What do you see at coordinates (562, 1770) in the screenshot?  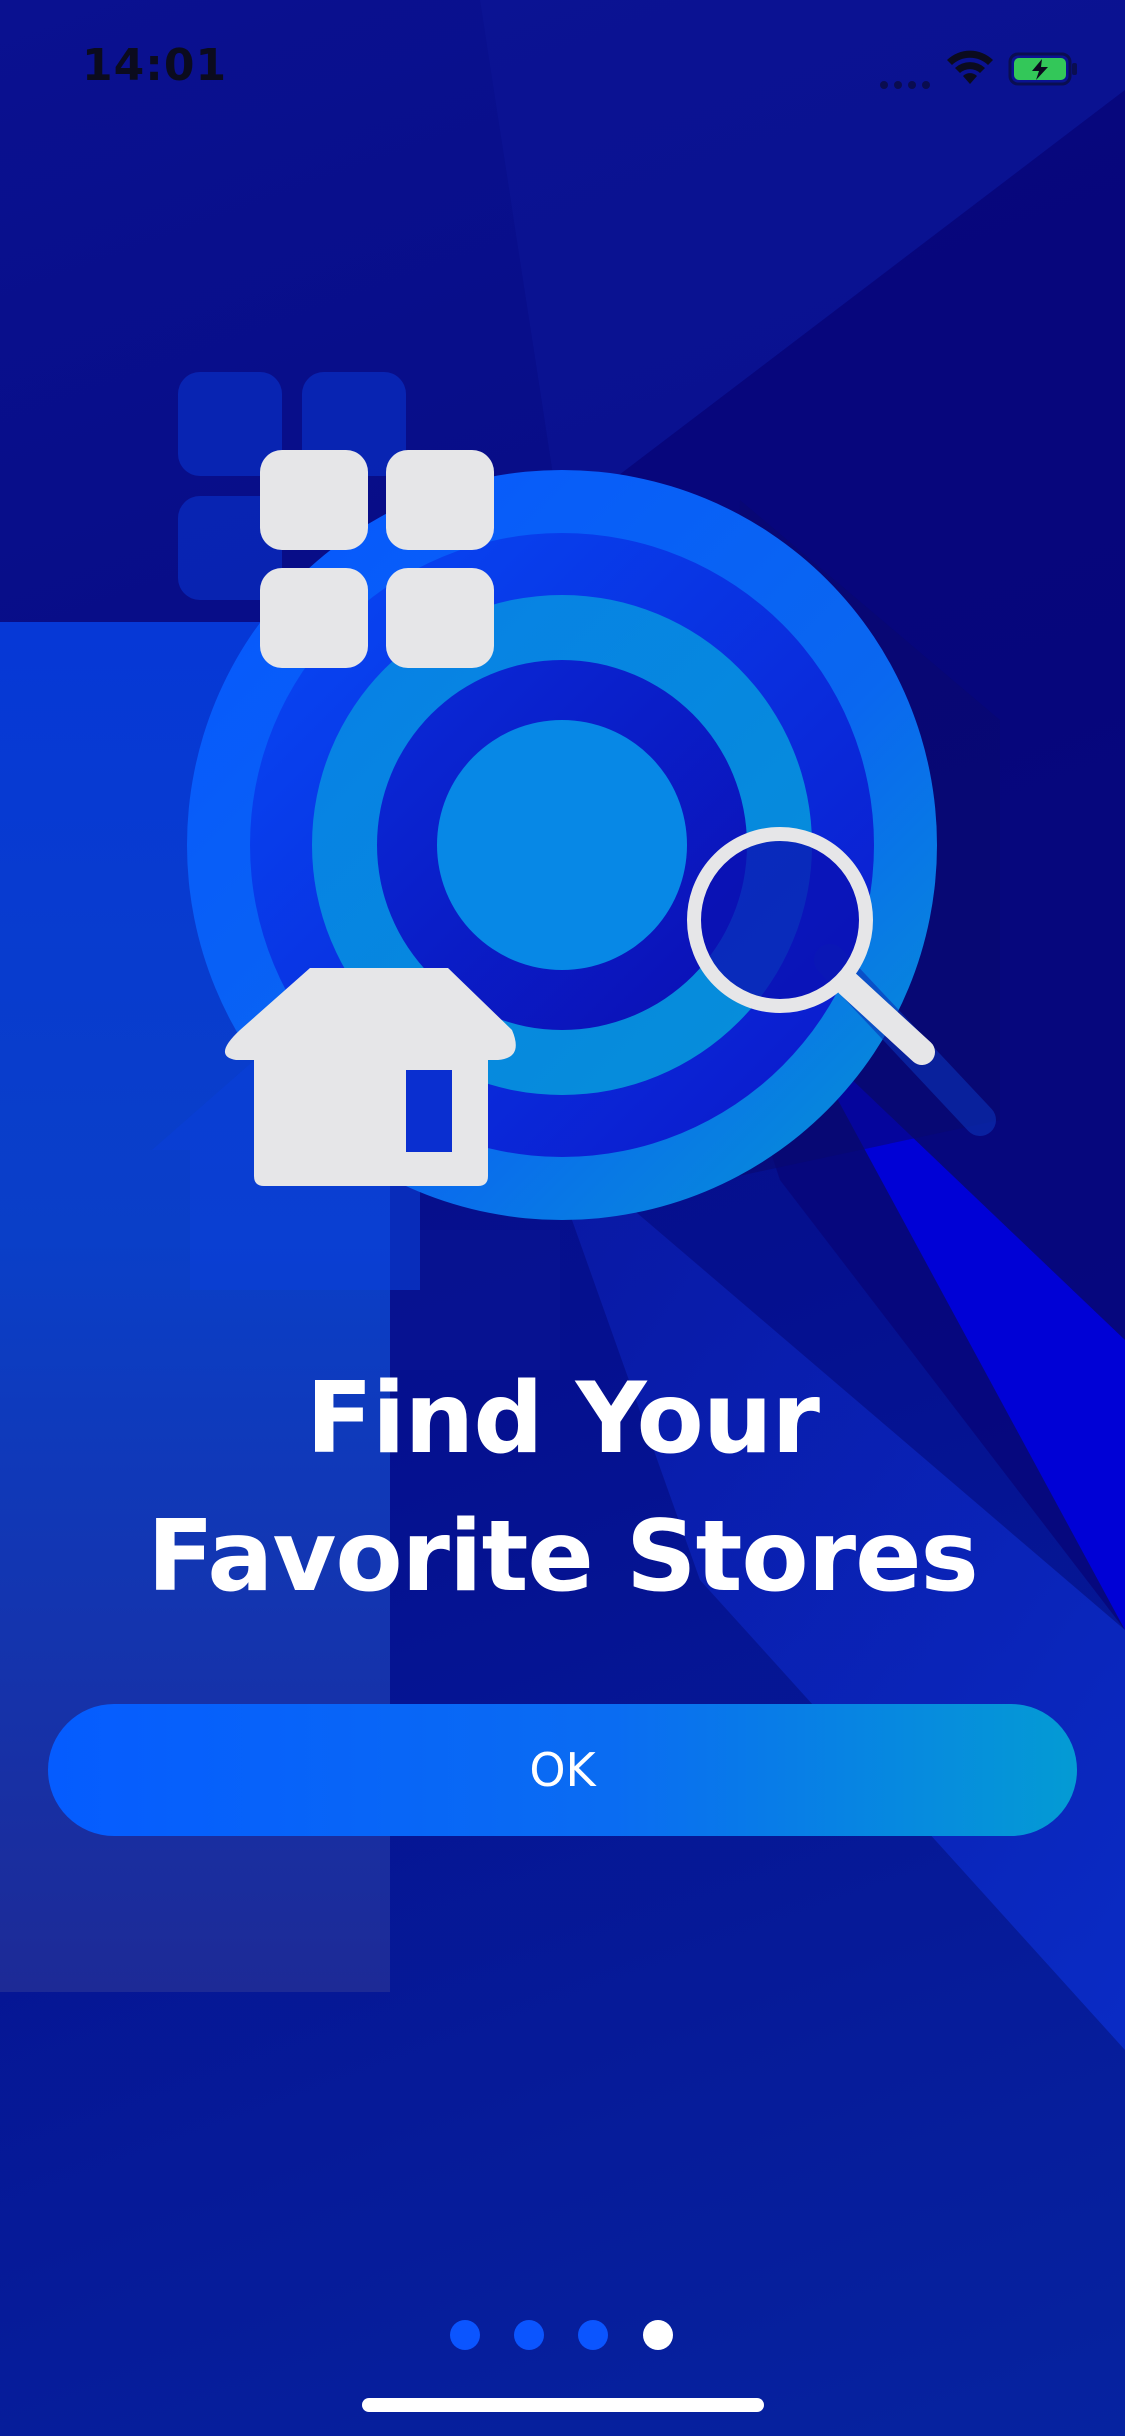 I see `ok-button: OK` at bounding box center [562, 1770].